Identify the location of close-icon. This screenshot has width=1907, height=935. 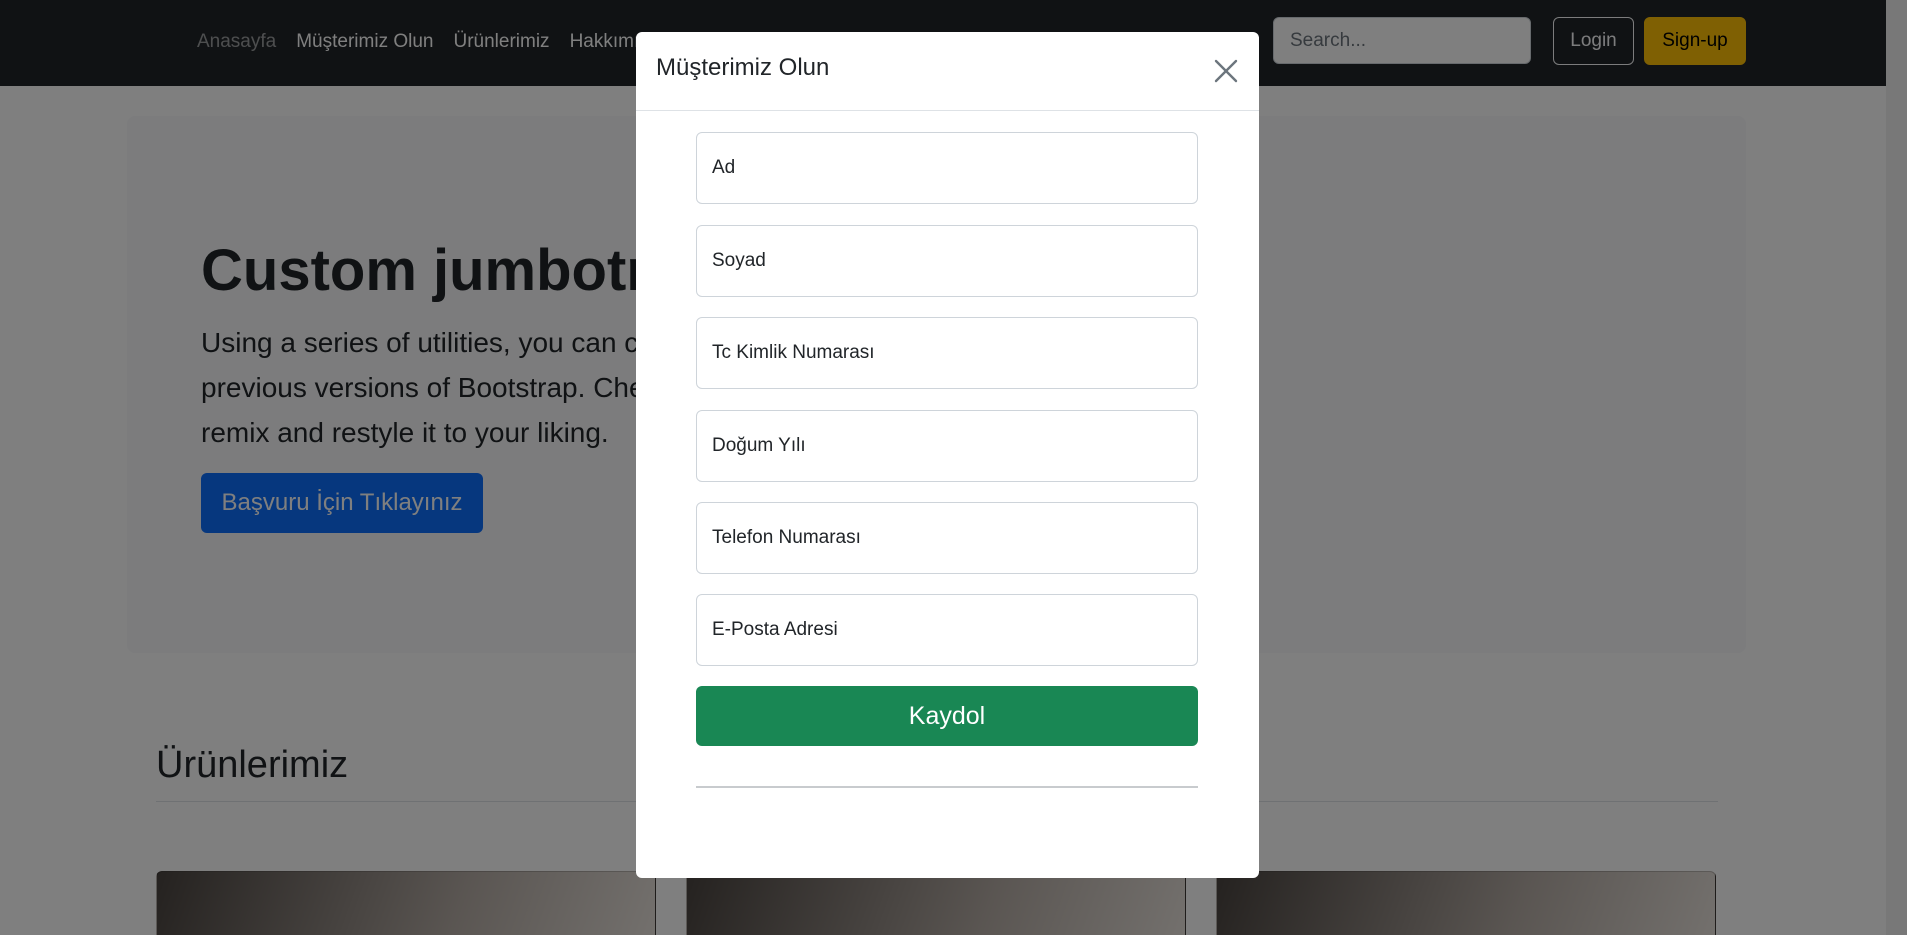
(1226, 71).